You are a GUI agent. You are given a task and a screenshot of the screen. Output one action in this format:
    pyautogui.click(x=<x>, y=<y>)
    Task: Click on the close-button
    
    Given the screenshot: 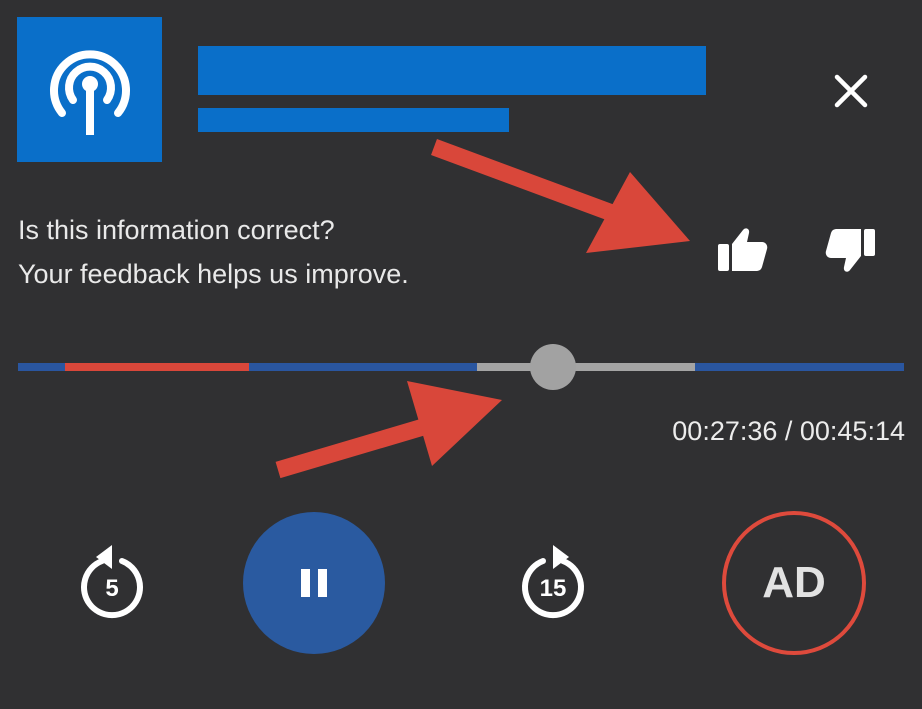 What is the action you would take?
    pyautogui.click(x=851, y=91)
    